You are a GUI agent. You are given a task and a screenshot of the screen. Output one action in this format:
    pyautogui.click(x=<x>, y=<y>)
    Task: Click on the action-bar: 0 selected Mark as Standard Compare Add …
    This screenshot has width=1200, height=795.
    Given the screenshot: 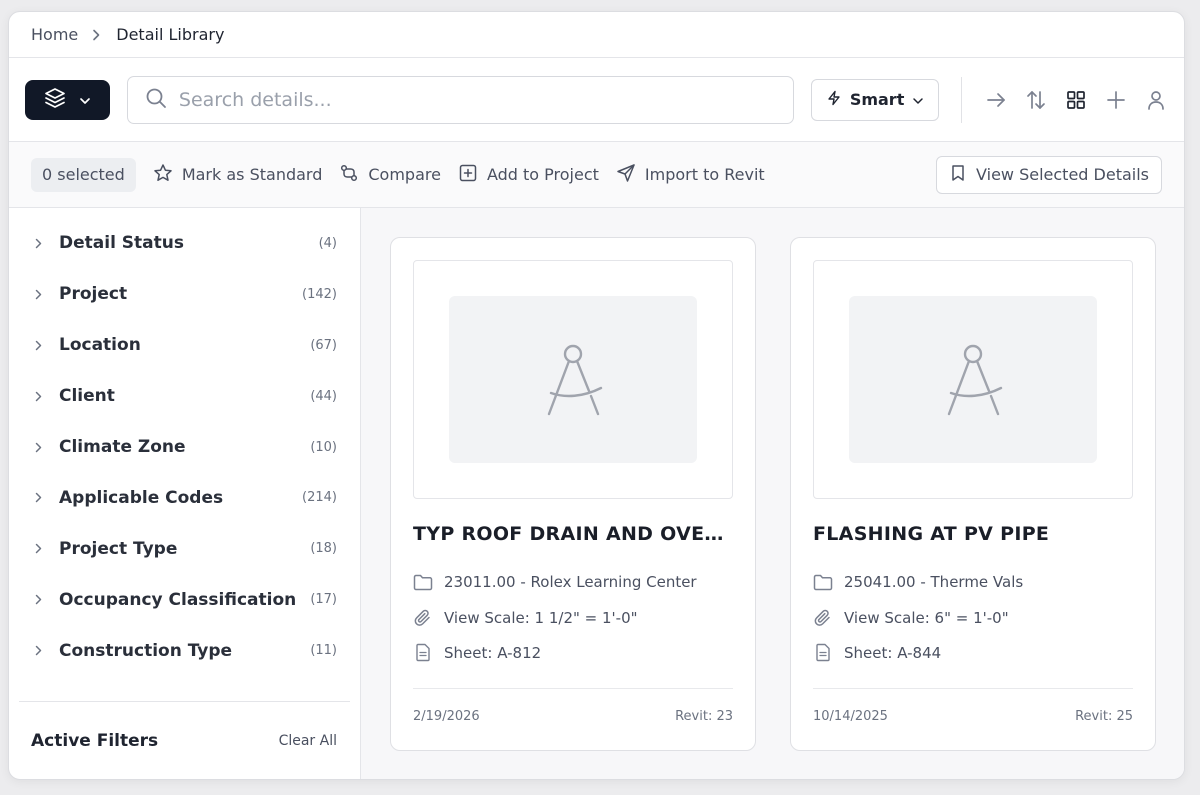 What is the action you would take?
    pyautogui.click(x=596, y=175)
    